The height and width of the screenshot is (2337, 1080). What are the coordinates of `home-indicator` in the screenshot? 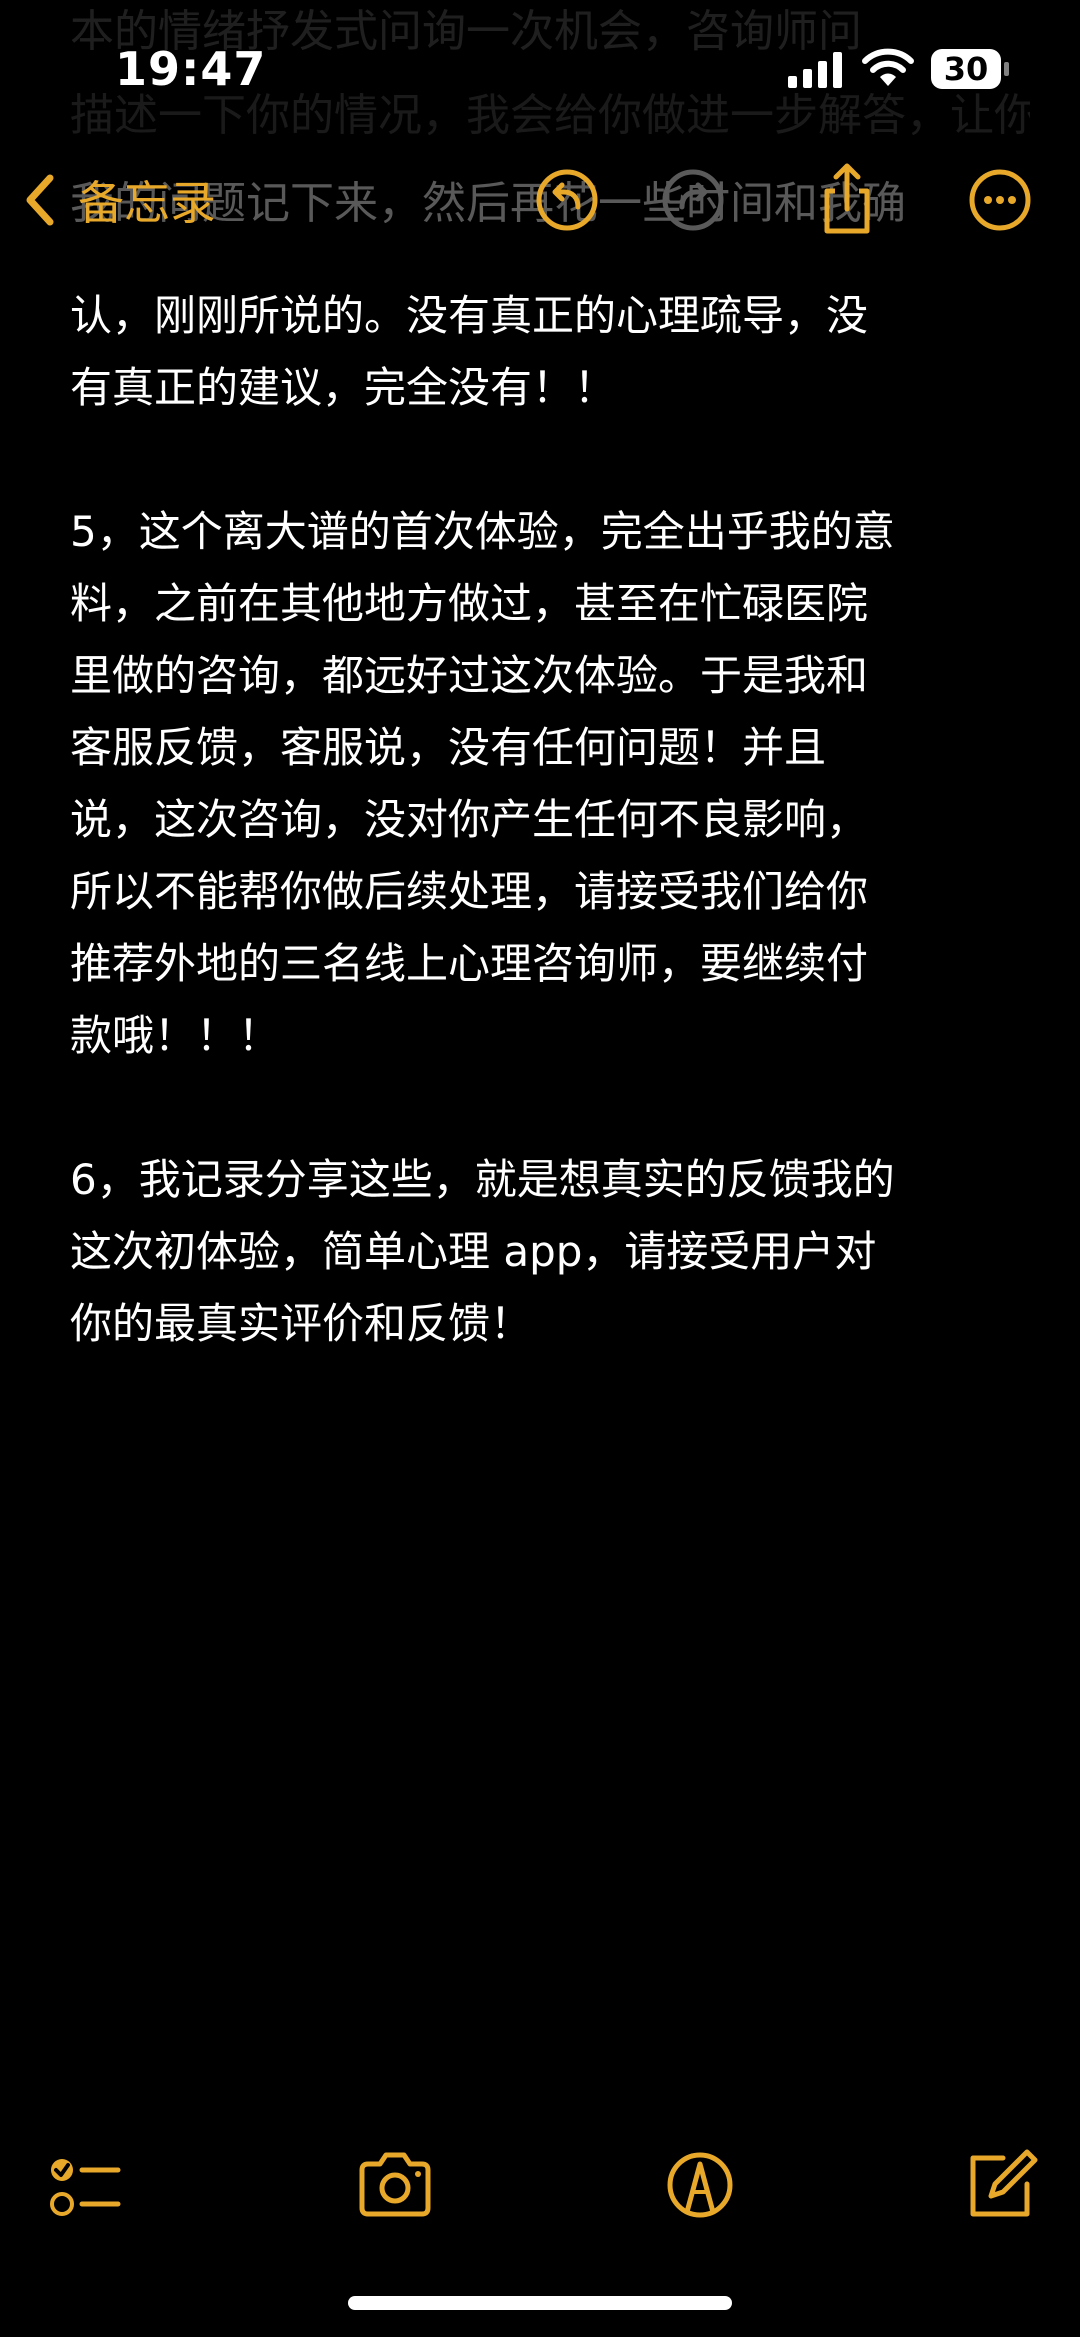 It's located at (540, 2303).